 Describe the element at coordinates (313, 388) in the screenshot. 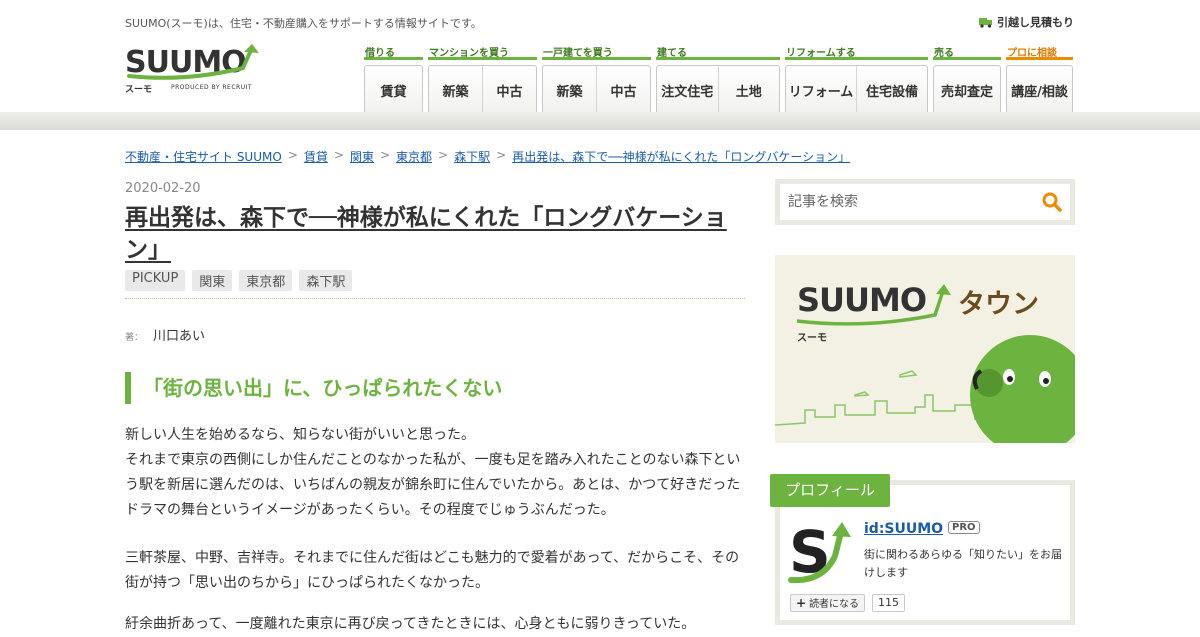

I see `section-heading: 「街の思い出」に、ひっぱられたくない` at that location.